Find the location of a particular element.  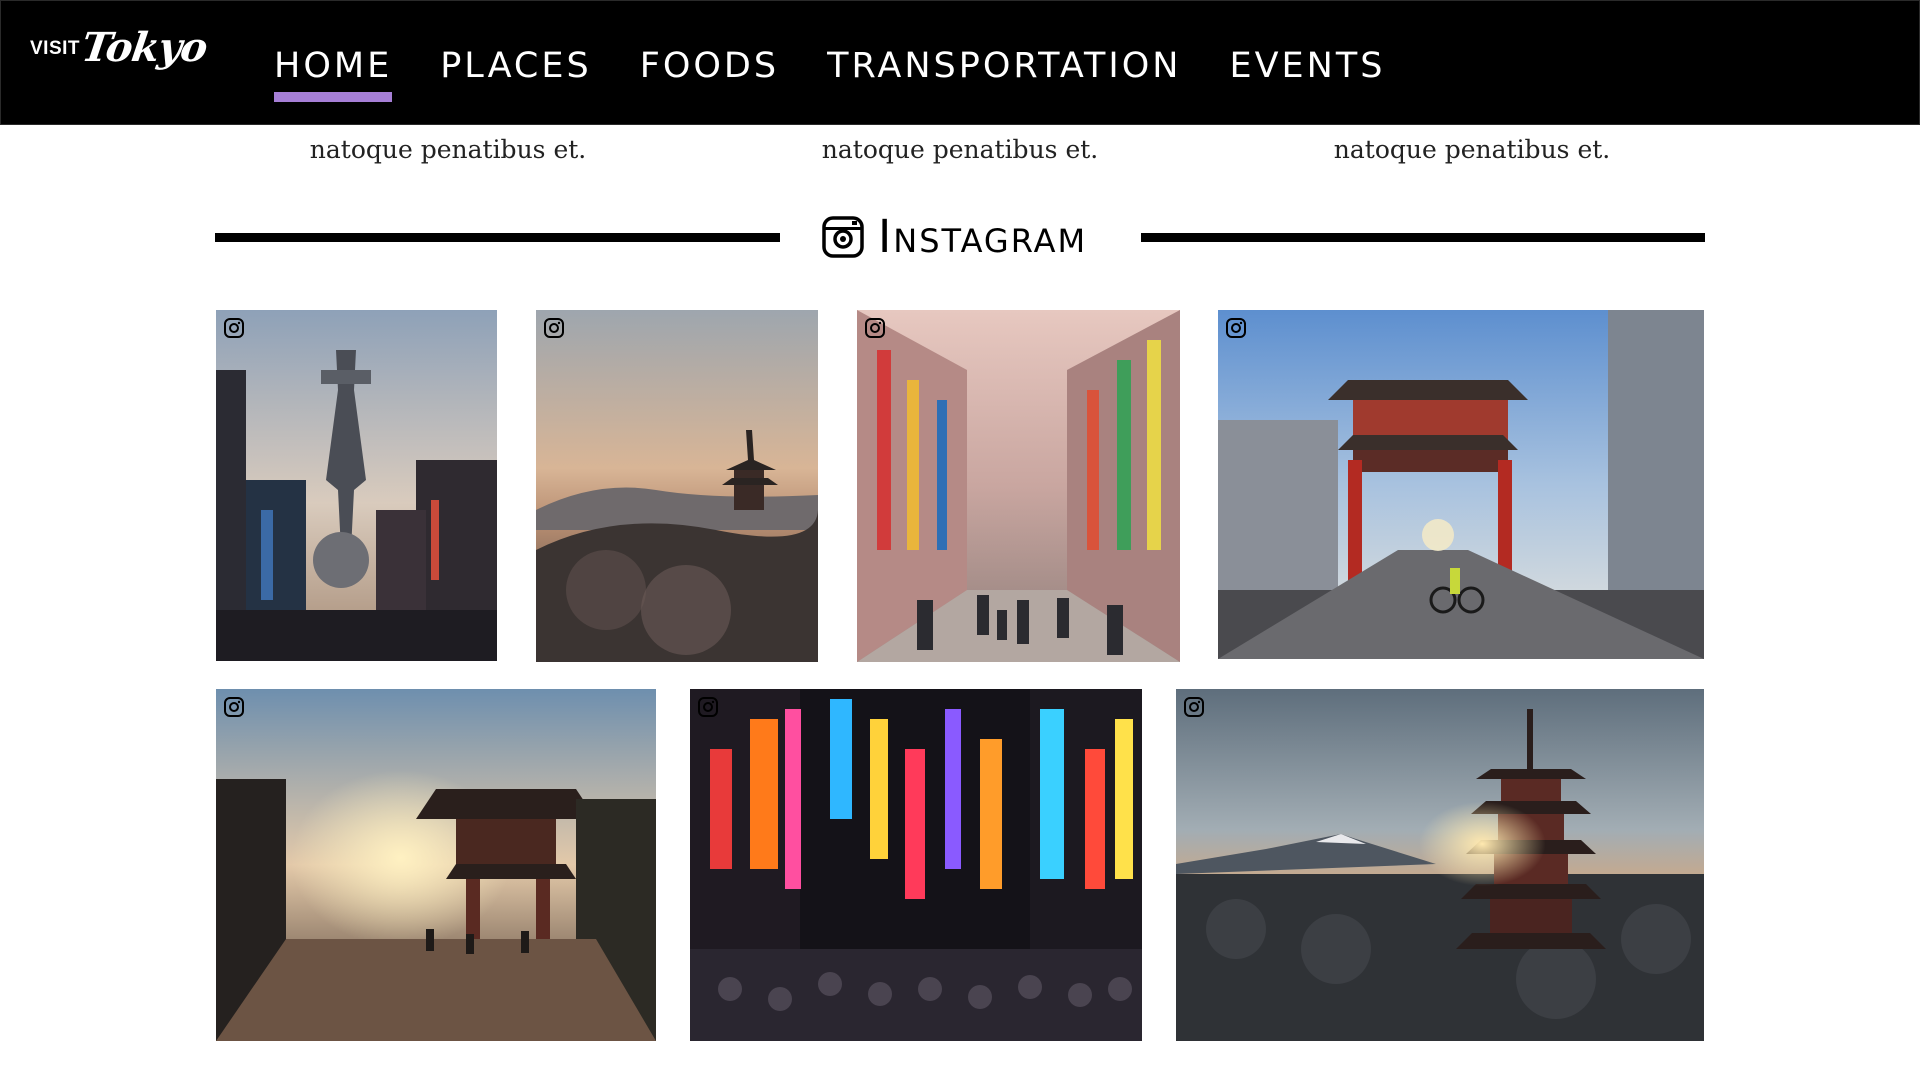

nav-home: HOME is located at coordinates (333, 73).